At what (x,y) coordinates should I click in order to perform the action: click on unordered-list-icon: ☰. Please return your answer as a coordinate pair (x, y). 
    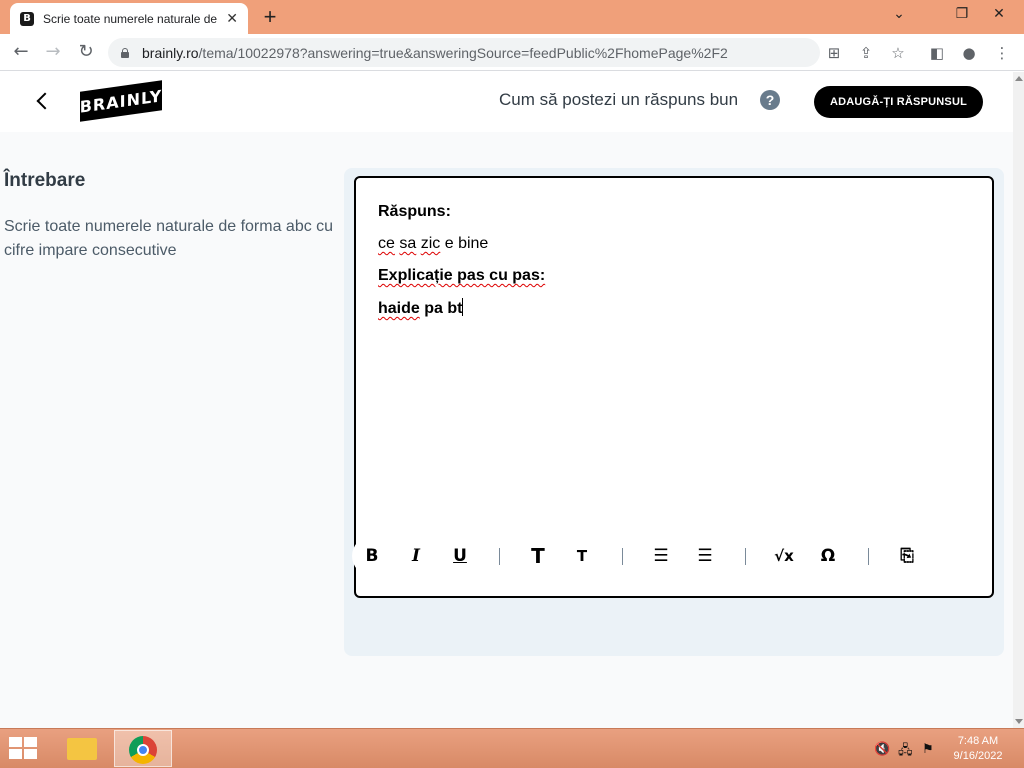
    Looking at the image, I should click on (705, 556).